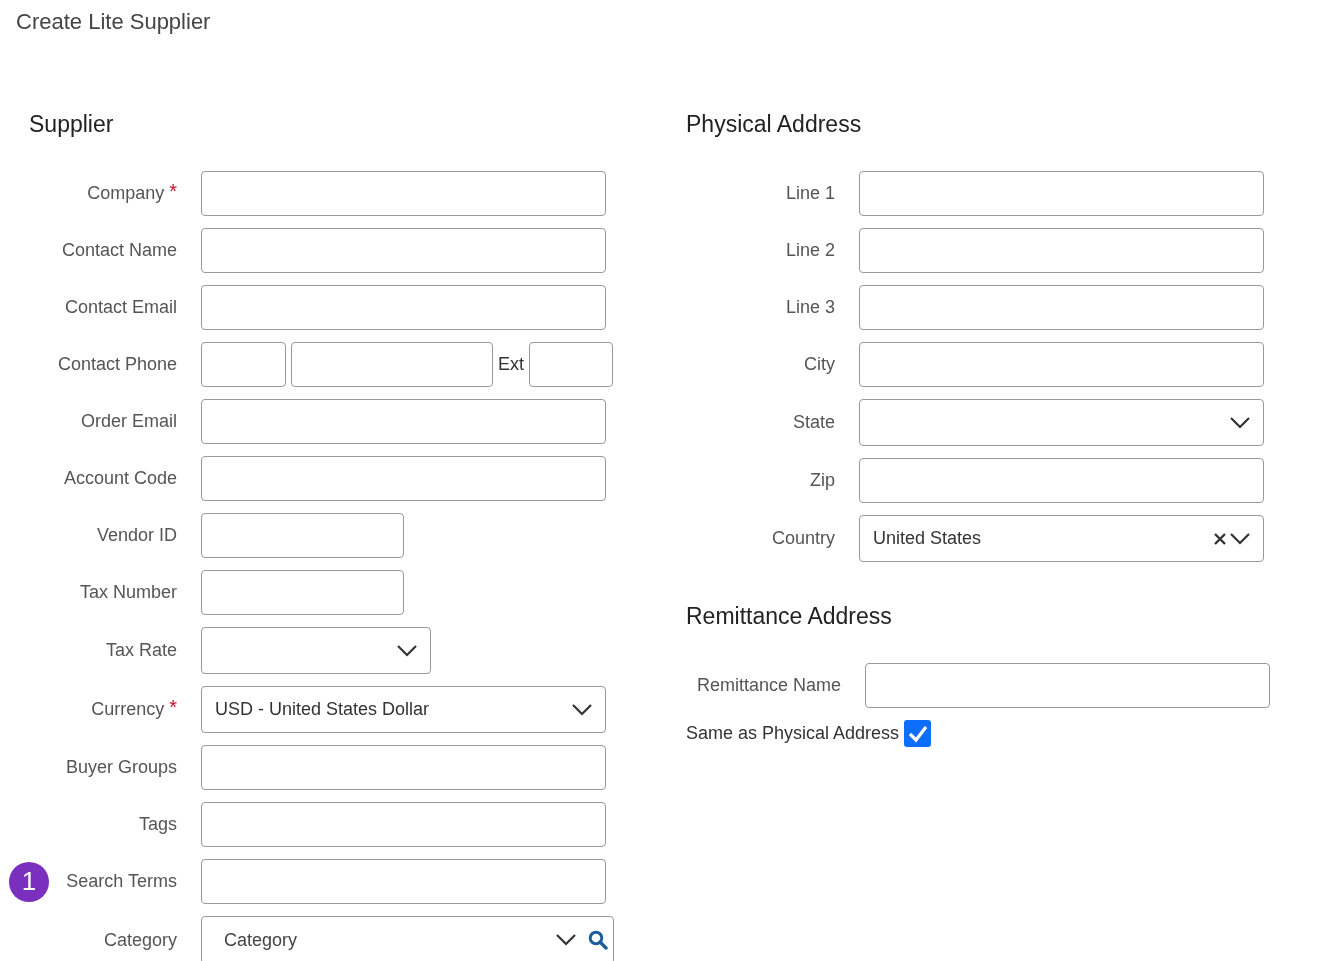  What do you see at coordinates (119, 250) in the screenshot?
I see `field-label: Contact Name` at bounding box center [119, 250].